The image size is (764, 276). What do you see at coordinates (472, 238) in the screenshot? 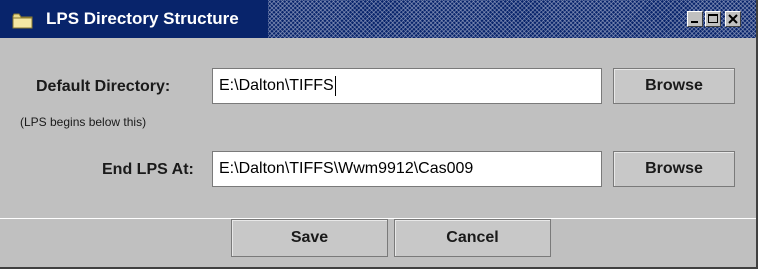
I see `cancel-button: Cancel` at bounding box center [472, 238].